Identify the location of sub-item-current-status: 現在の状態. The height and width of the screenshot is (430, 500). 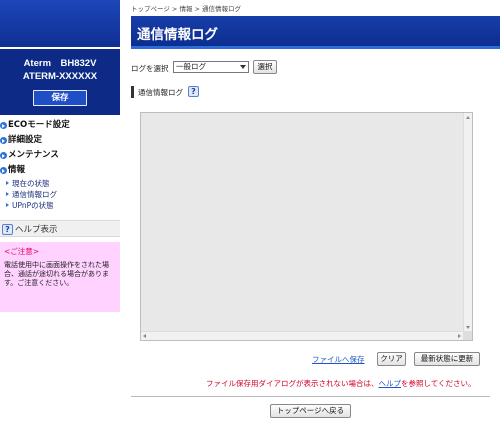
(63, 183).